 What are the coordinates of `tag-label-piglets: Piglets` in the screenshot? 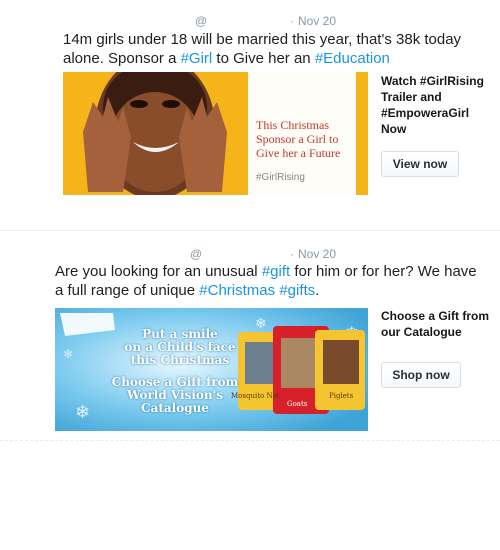 It's located at (341, 396).